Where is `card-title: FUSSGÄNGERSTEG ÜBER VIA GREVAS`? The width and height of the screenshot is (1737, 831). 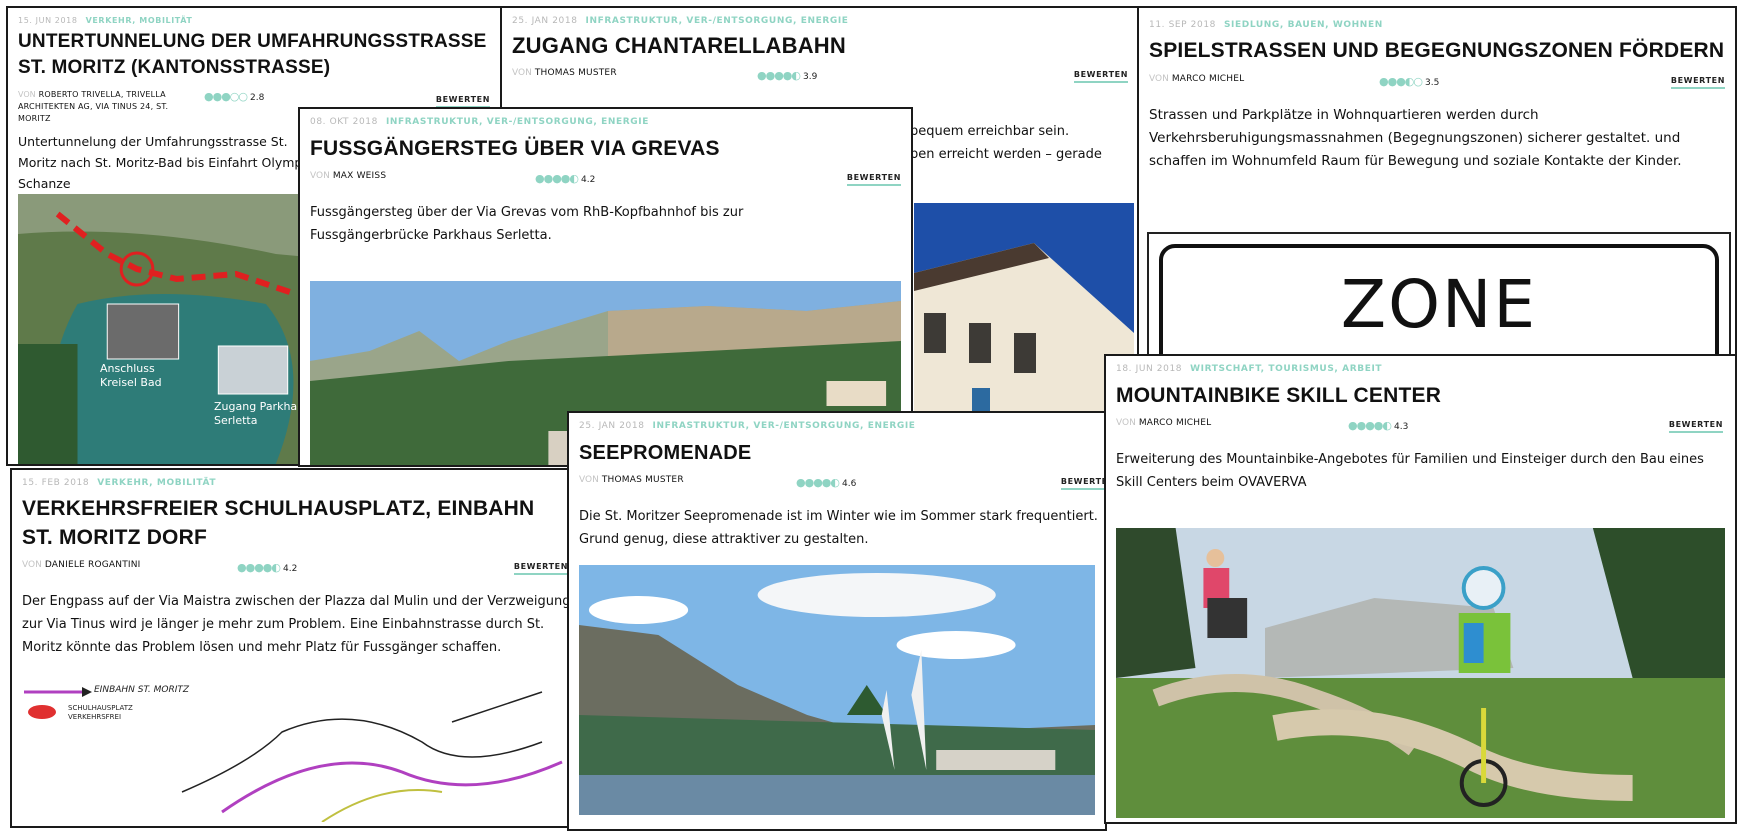 card-title: FUSSGÄNGERSTEG ÜBER VIA GREVAS is located at coordinates (605, 149).